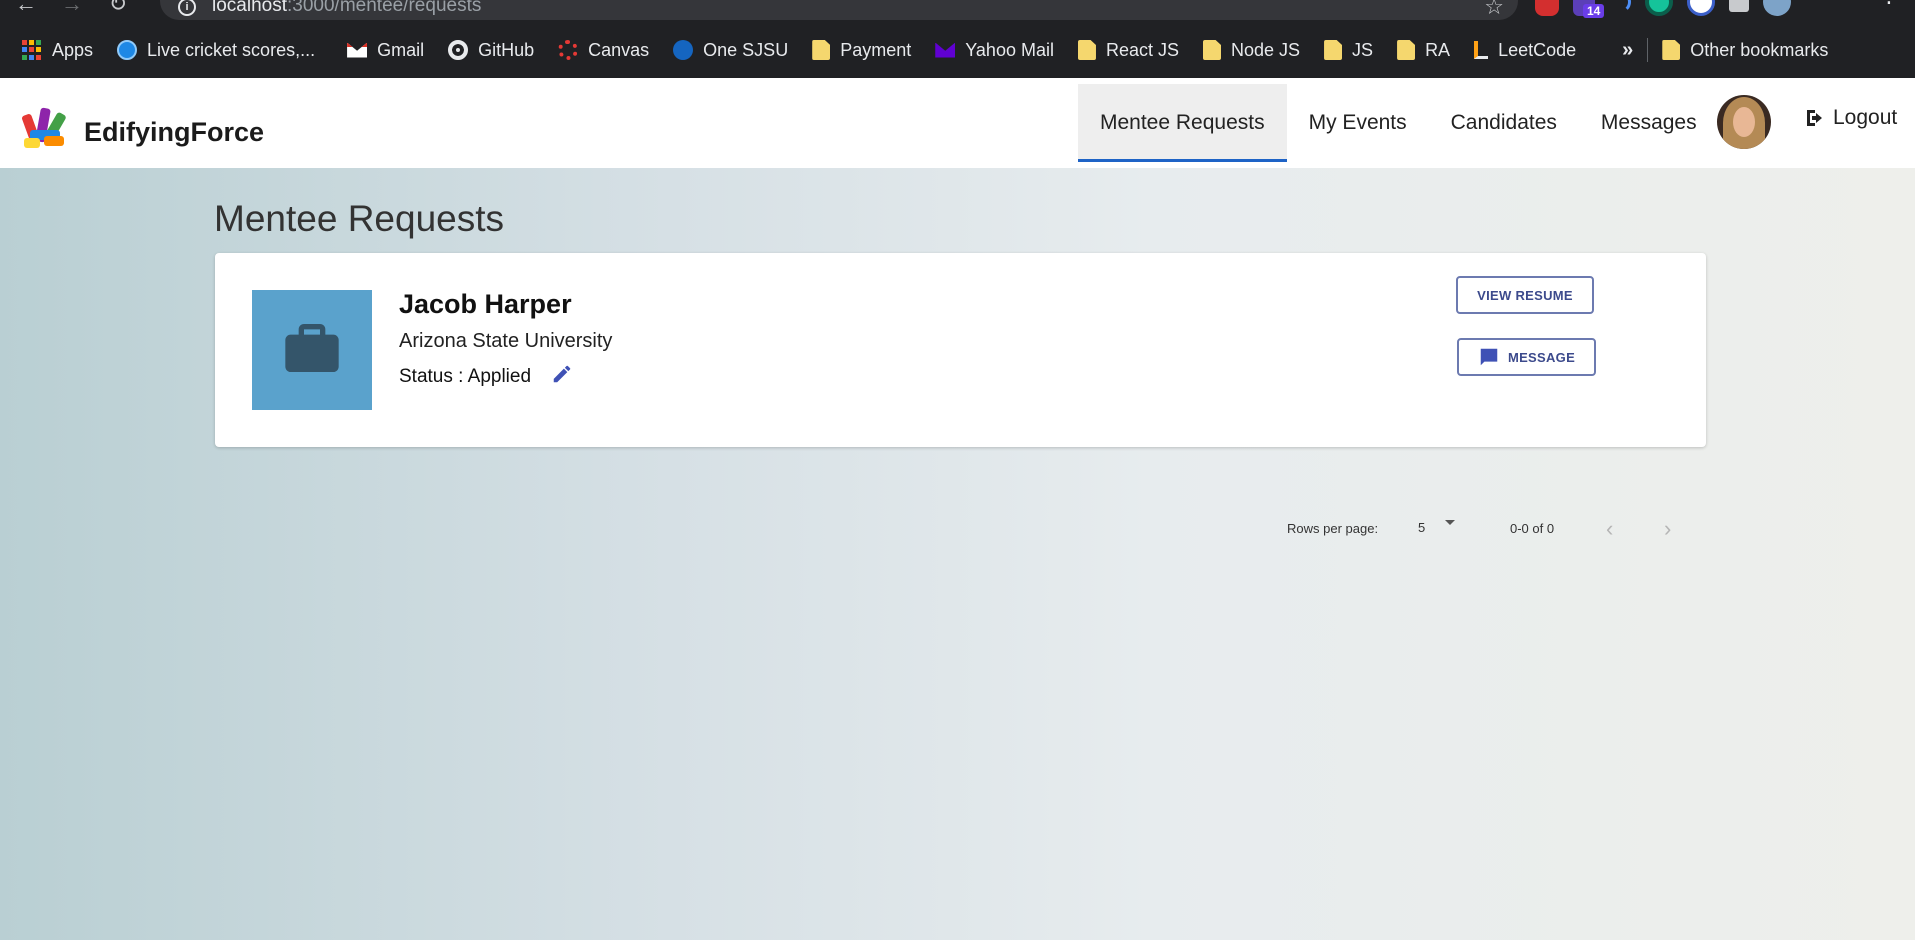 The image size is (1915, 940). I want to click on message-button: MESSAGE, so click(1526, 357).